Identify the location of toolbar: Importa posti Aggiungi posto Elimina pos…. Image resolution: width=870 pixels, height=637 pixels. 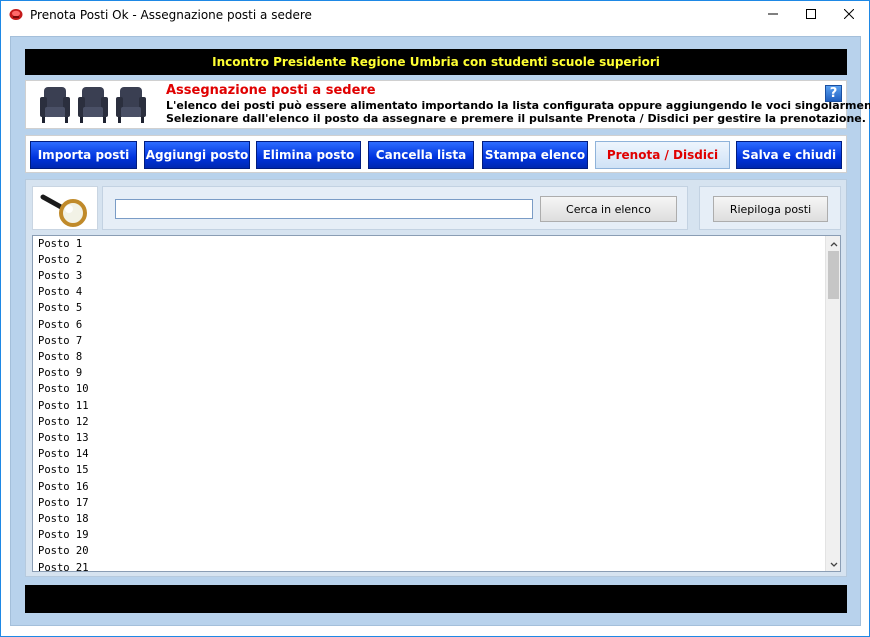
(436, 154).